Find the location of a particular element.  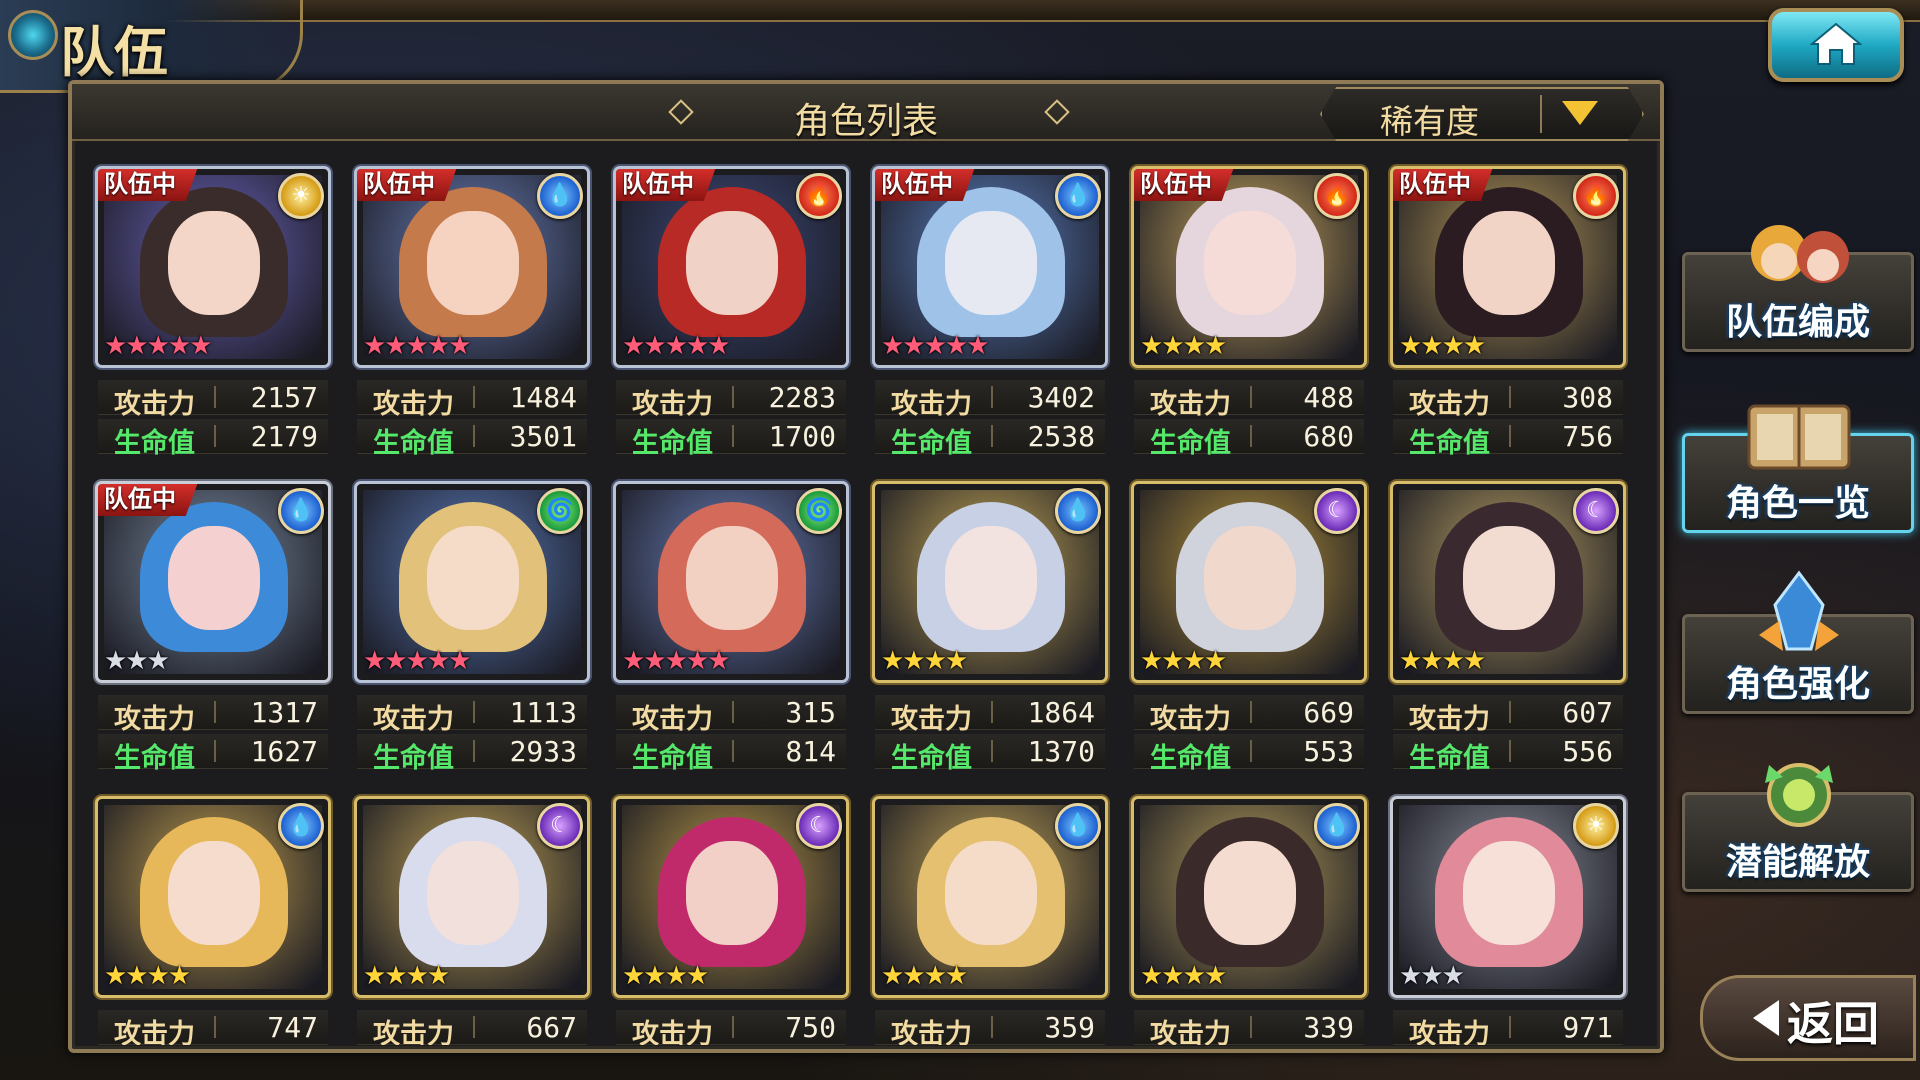

attack-row: 攻击力 1317 is located at coordinates (213, 715).